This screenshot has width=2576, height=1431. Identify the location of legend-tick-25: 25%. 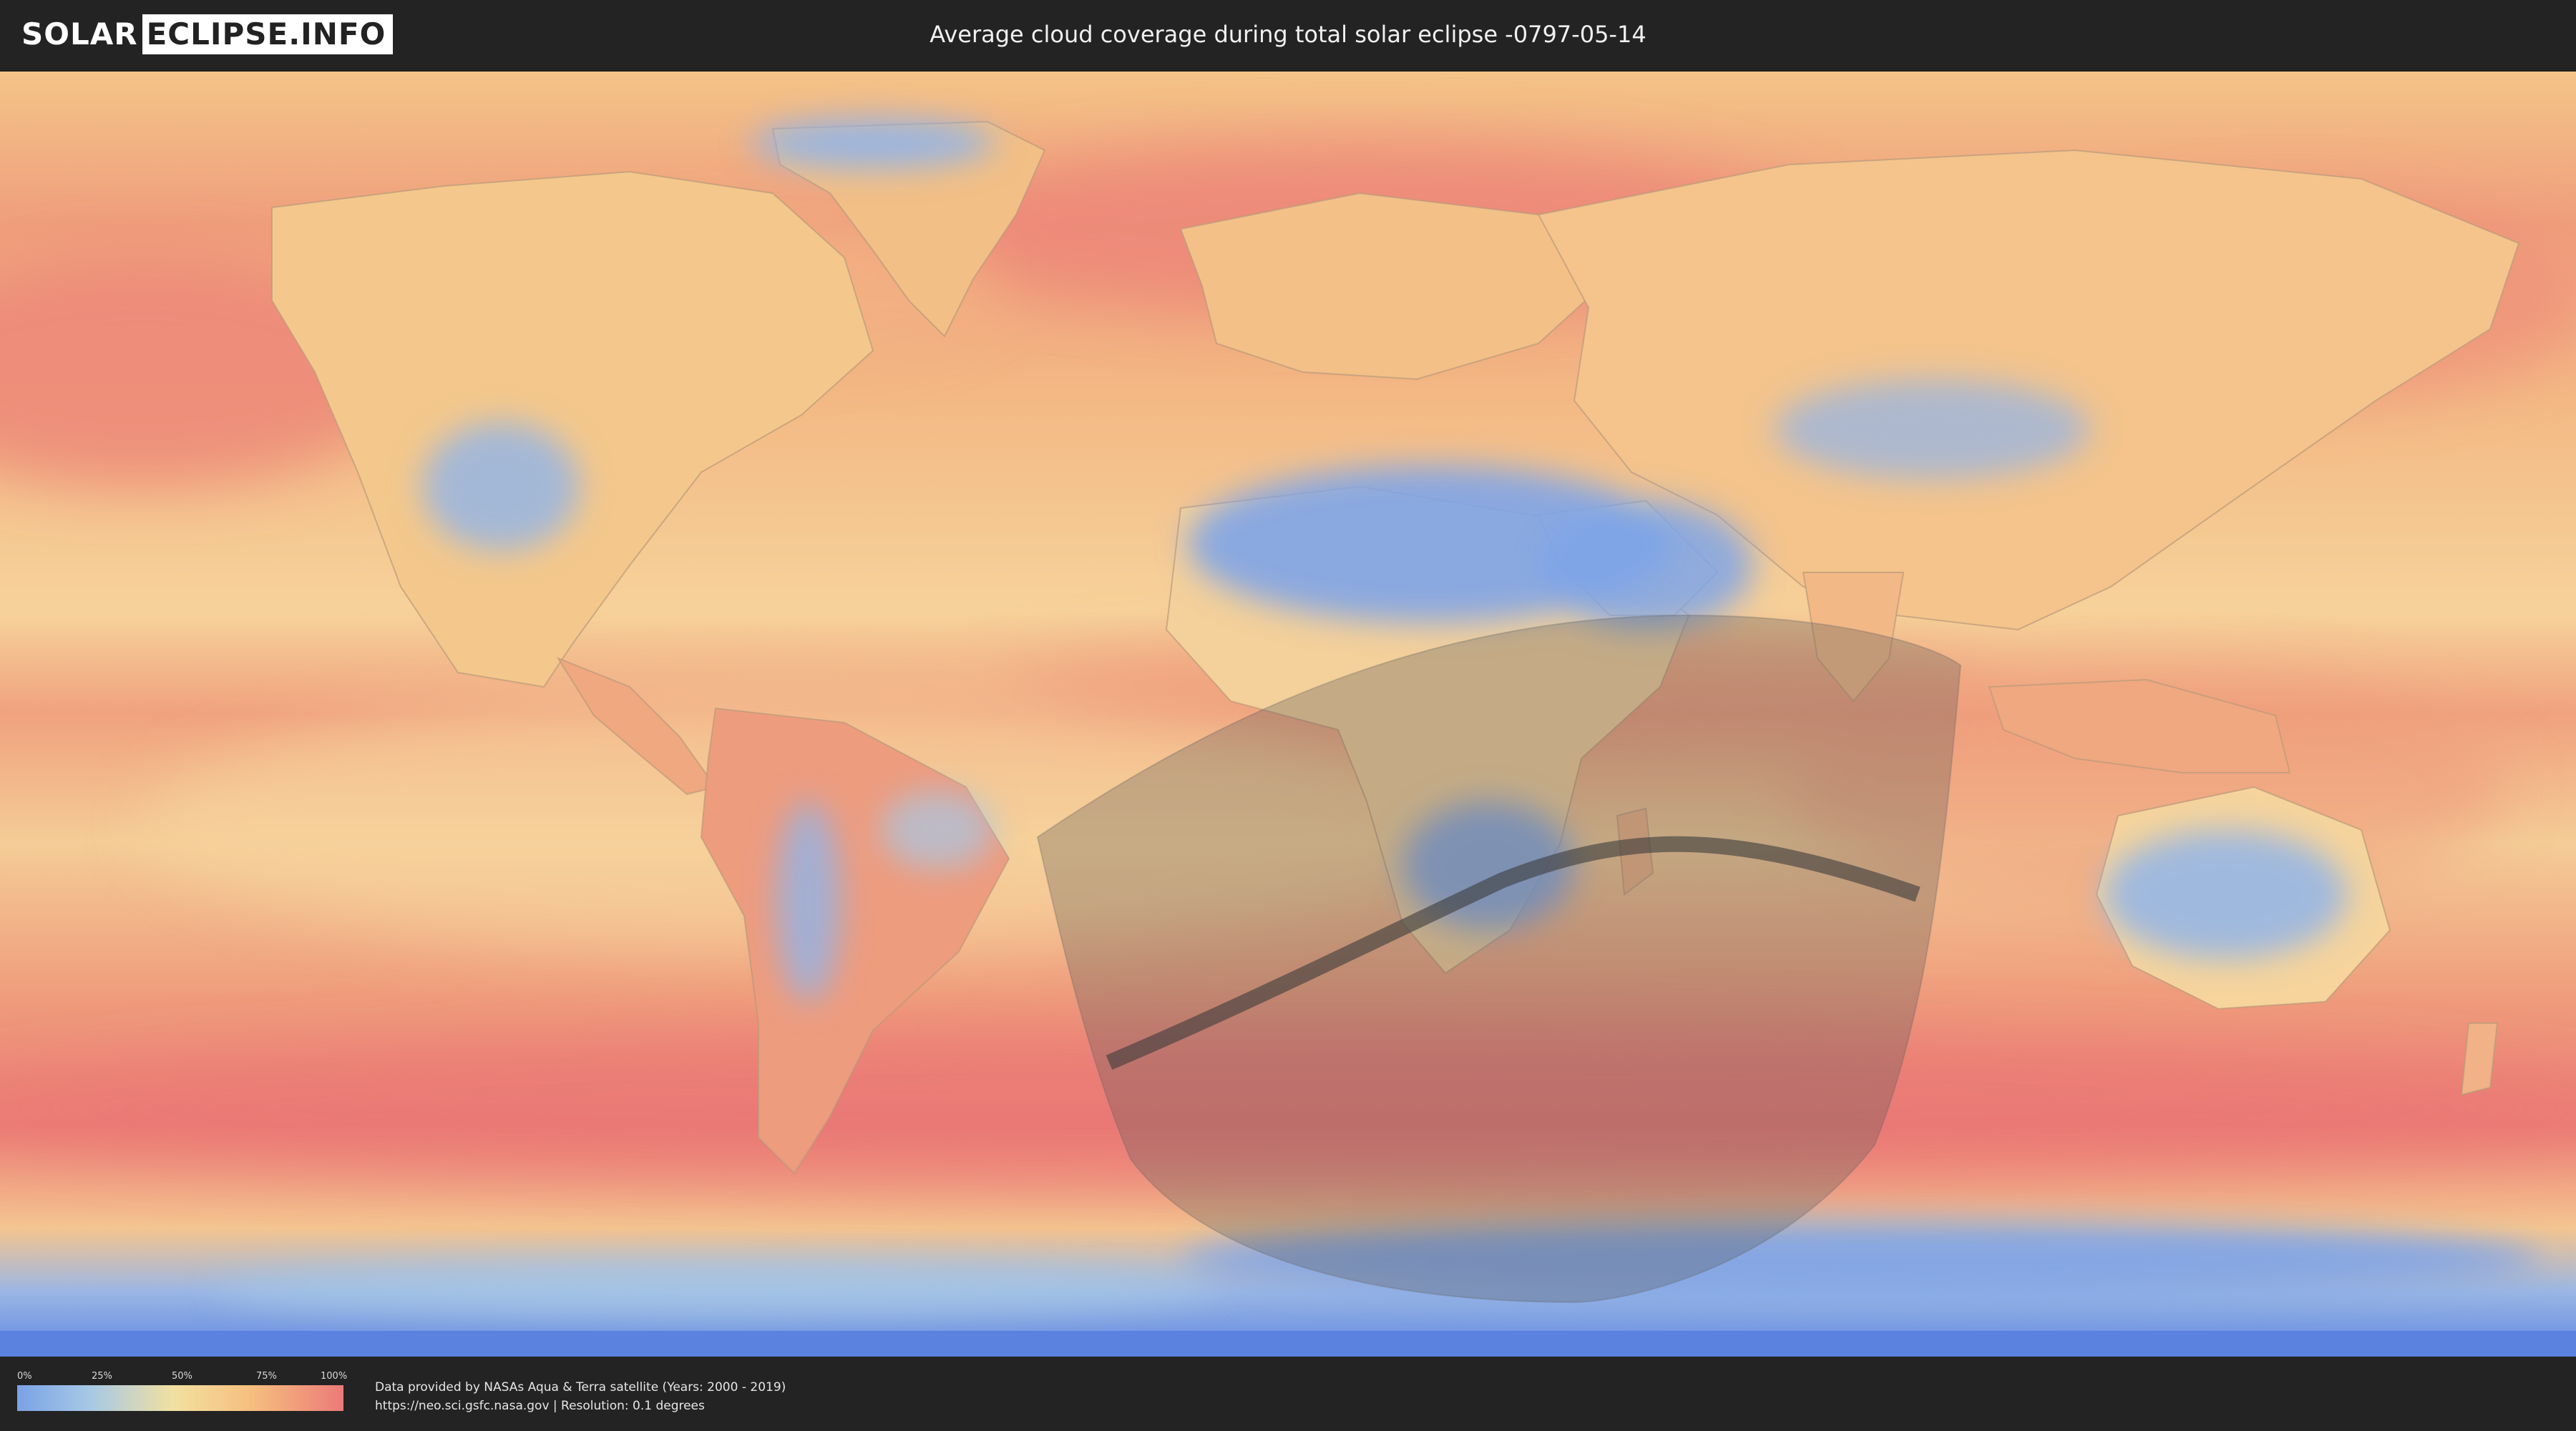
(102, 1376).